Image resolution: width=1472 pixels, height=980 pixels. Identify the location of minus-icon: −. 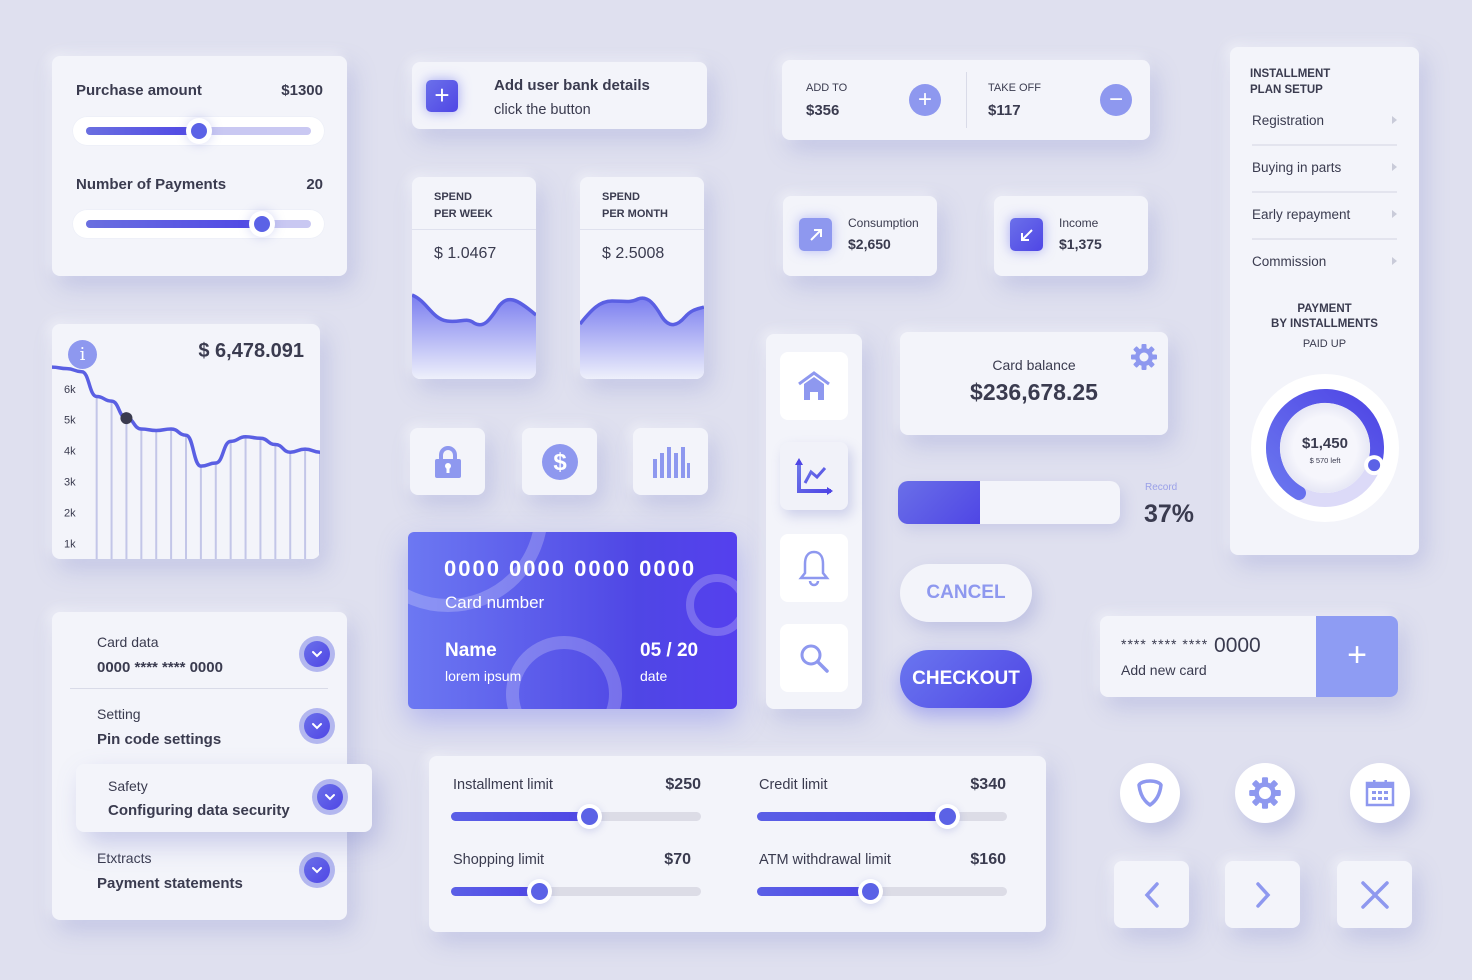
(1115, 99).